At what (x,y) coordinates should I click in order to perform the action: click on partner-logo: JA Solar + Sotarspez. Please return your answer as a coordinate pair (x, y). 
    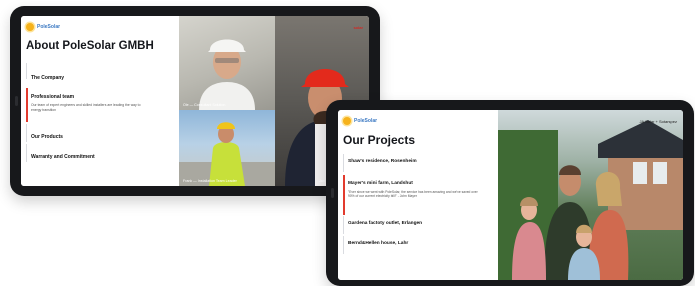
    Looking at the image, I should click on (658, 121).